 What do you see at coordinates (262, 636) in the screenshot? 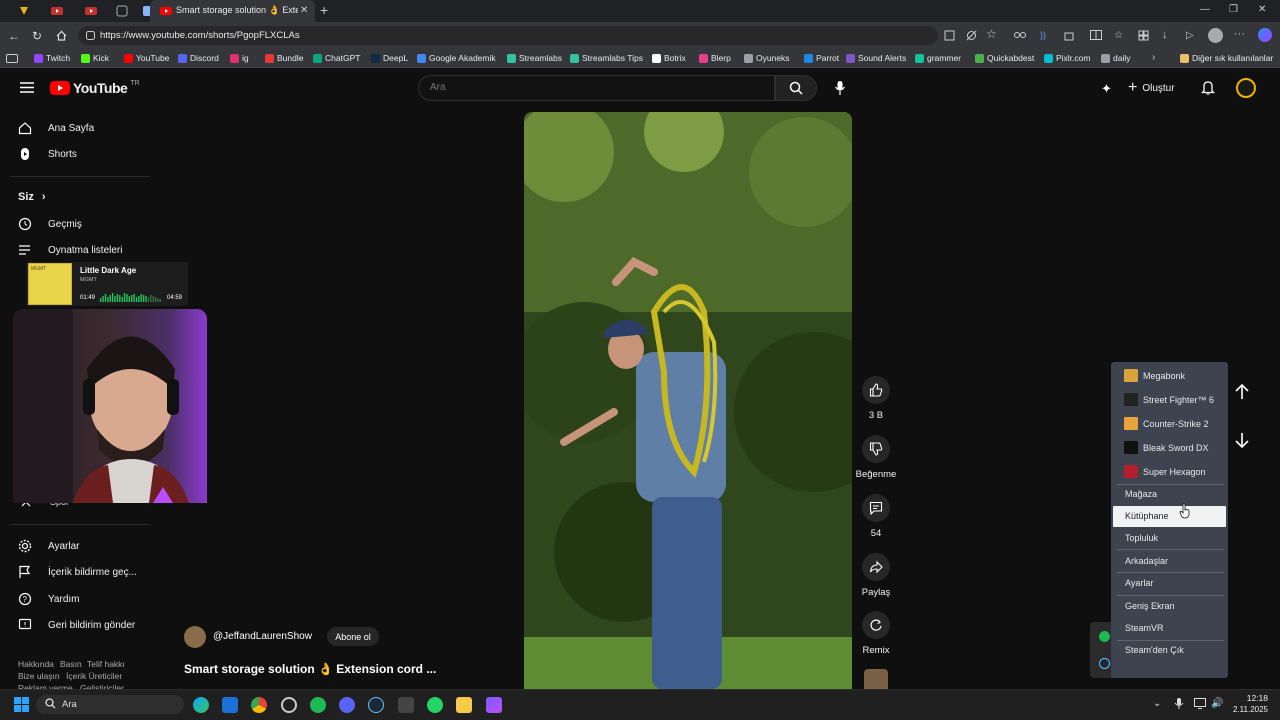
I see `channel-name: @JeffandLaurenShow` at bounding box center [262, 636].